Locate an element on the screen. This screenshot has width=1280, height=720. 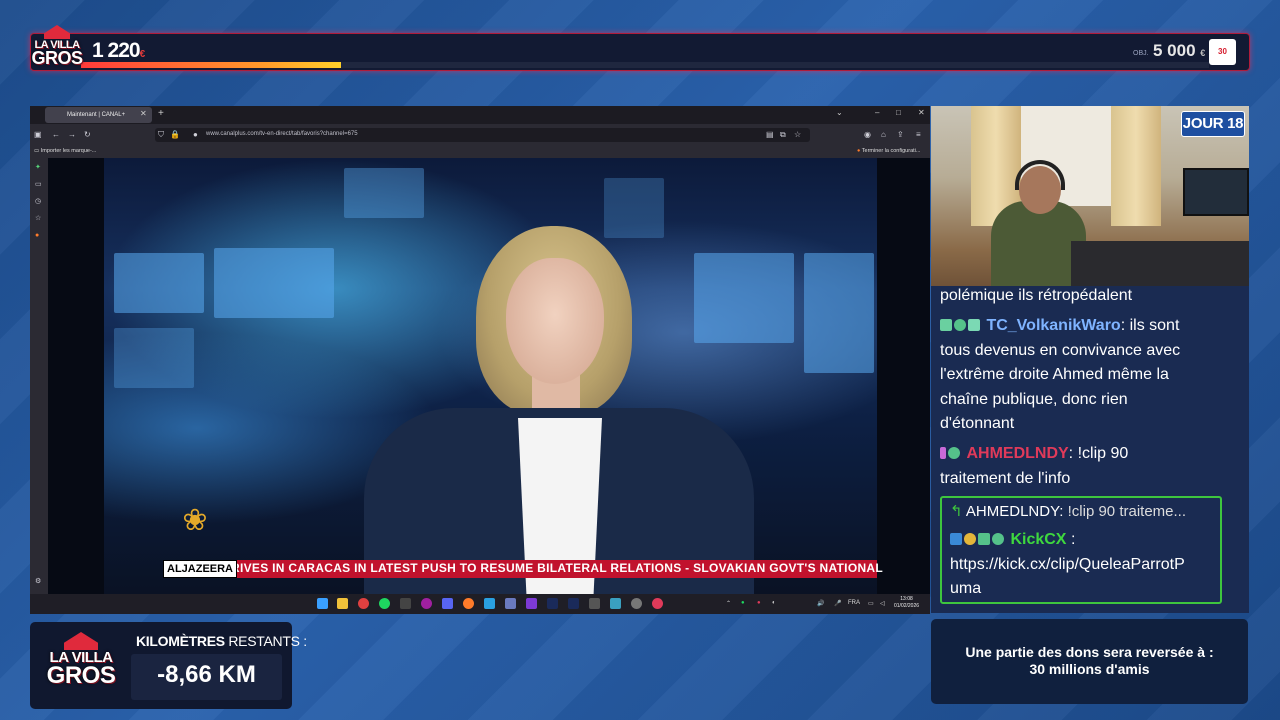
history-icon: ◷ is located at coordinates (39, 202).